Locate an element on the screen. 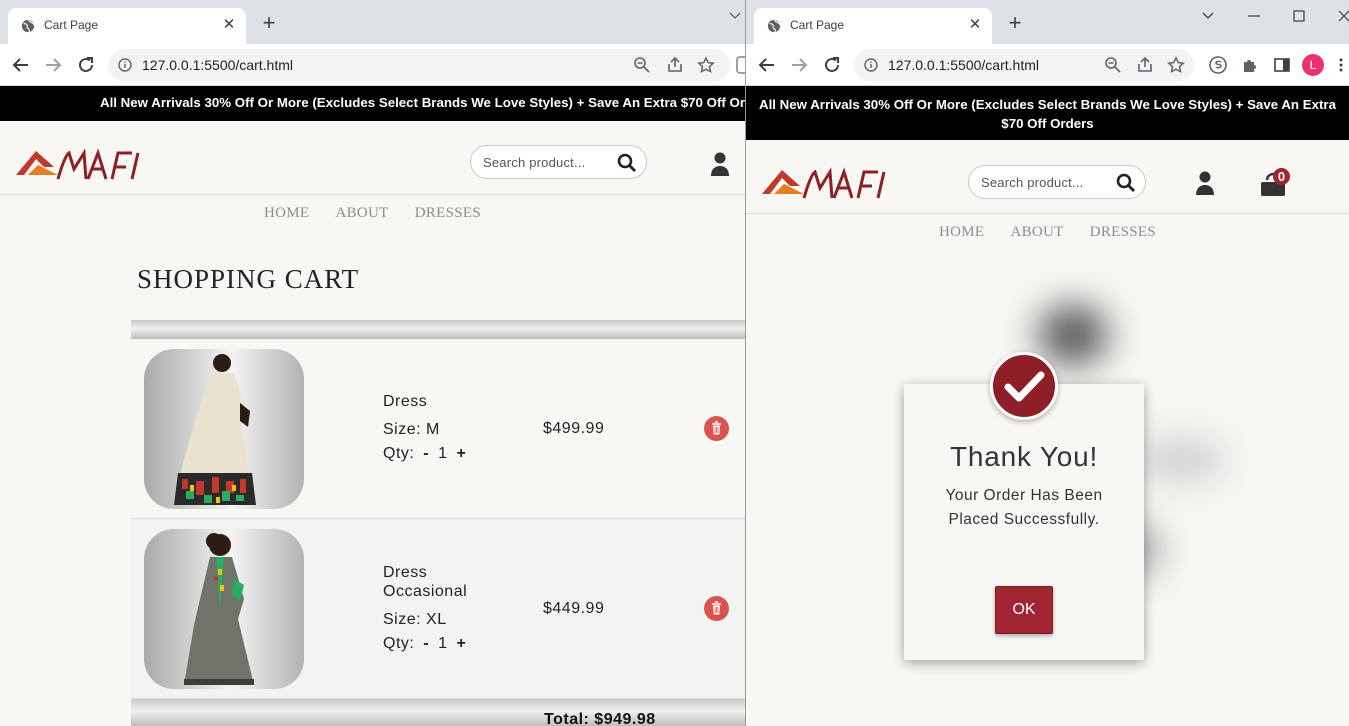  cart-row: Dress Size: M Qty: - 1 + $499.99 is located at coordinates (438, 429).